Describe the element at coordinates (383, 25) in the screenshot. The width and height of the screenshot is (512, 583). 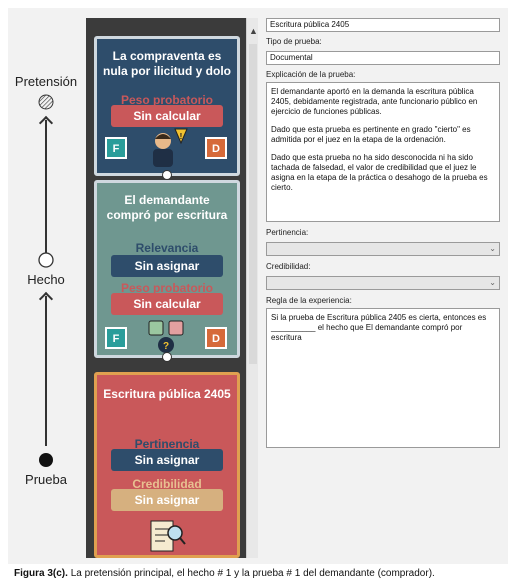
I see `evidence-name-input: Escritura pública 2405` at that location.